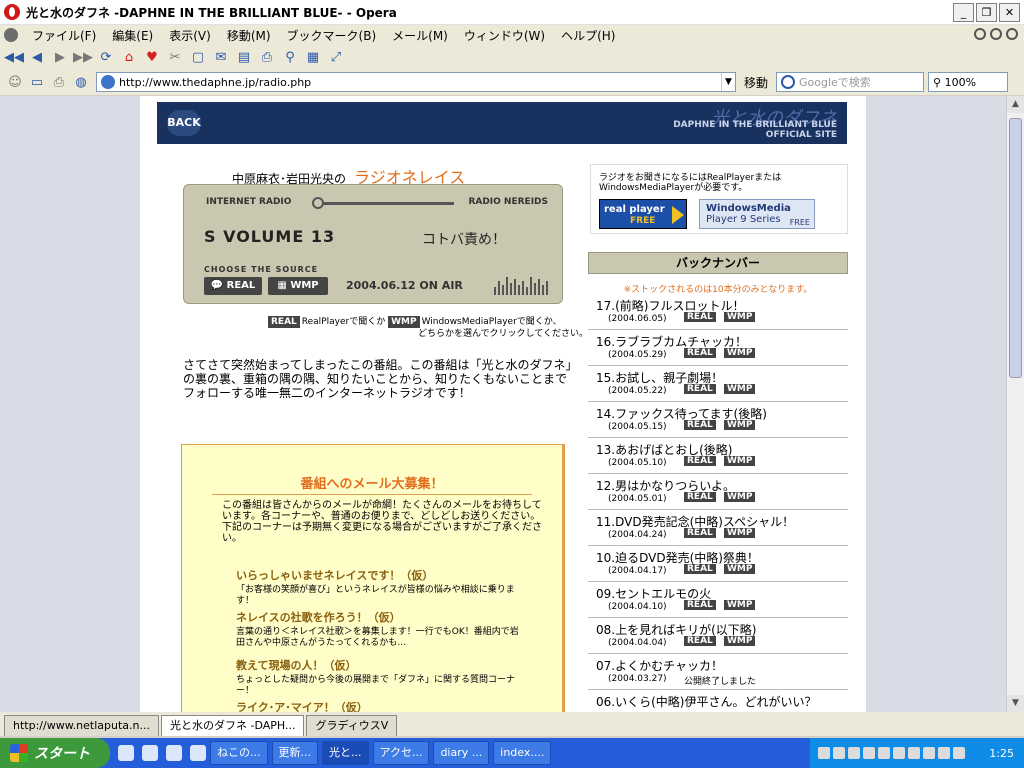 The image size is (1024, 768). Describe the element at coordinates (184, 123) in the screenshot. I see `back-link: BACK` at that location.